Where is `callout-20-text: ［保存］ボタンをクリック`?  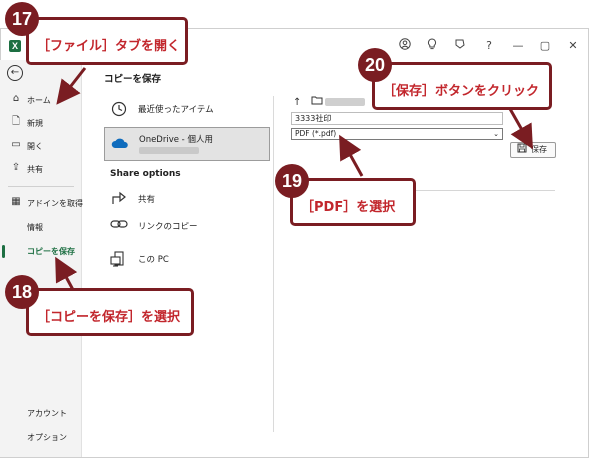
callout-20-text: ［保存］ボタンをクリック is located at coordinates (461, 91).